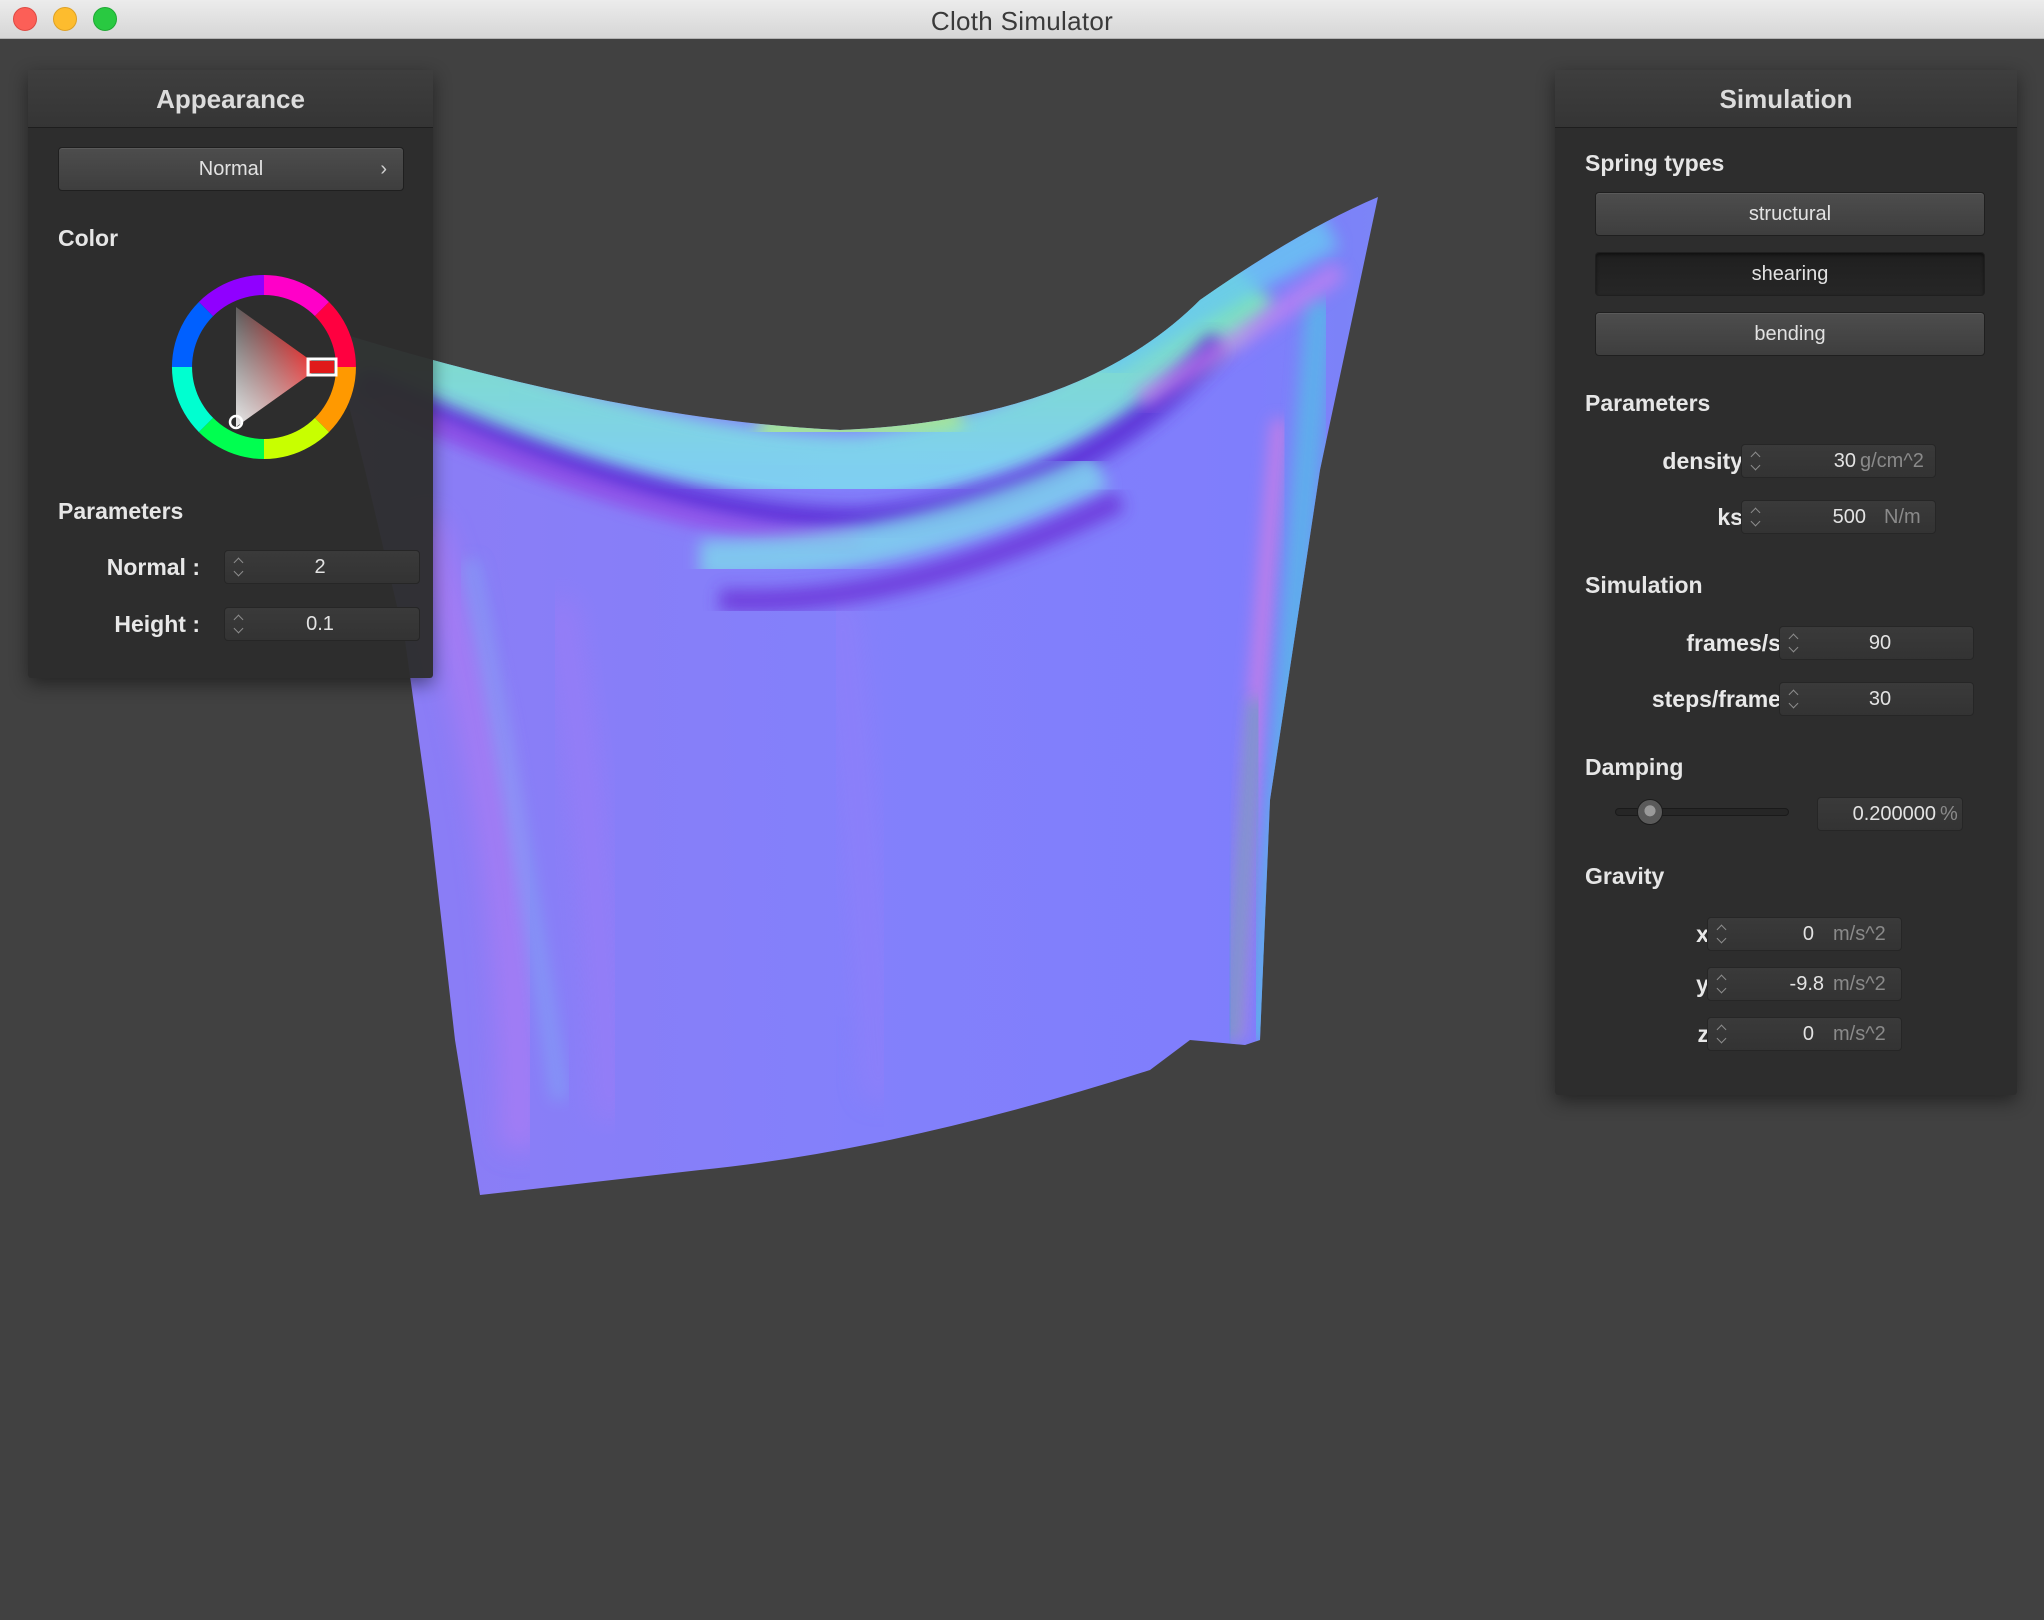  What do you see at coordinates (1892, 461) in the screenshot?
I see `density-unit: g/cm^2` at bounding box center [1892, 461].